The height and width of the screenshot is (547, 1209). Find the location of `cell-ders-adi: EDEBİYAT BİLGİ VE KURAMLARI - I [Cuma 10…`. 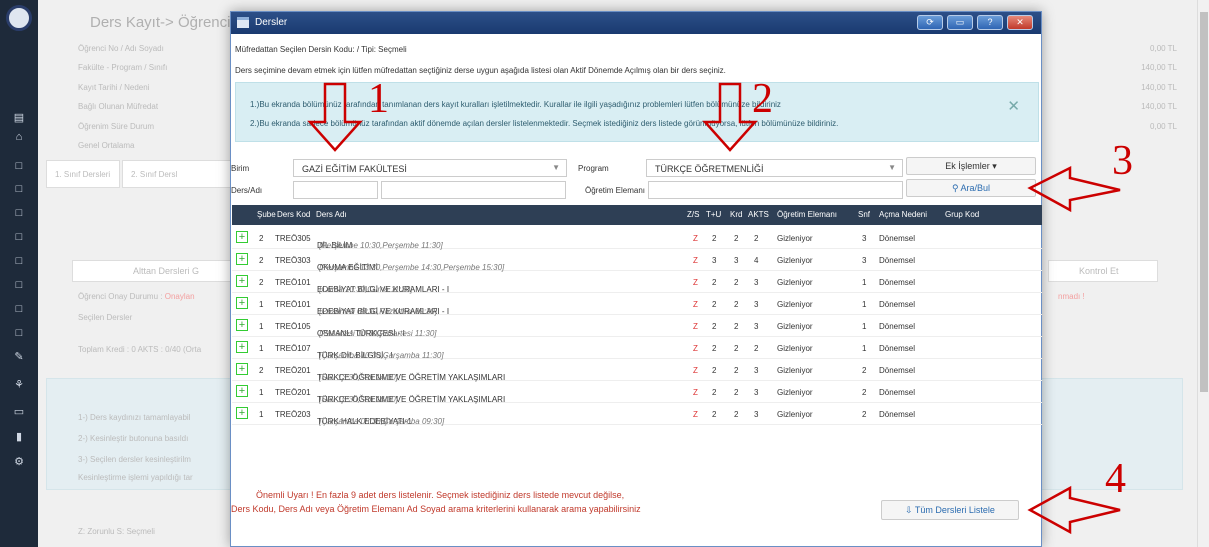

cell-ders-adi: EDEBİYAT BİLGİ VE KURAMLARI - I [Cuma 10… is located at coordinates (383, 289).